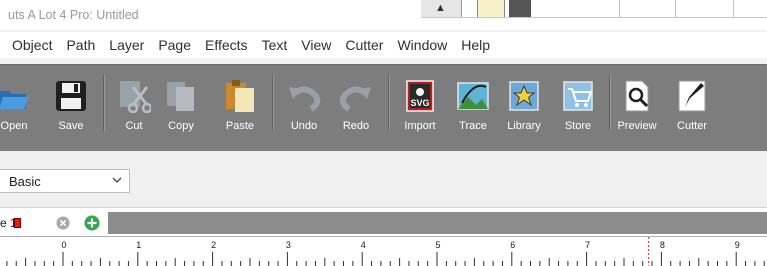 This screenshot has width=767, height=266. Describe the element at coordinates (512, 245) in the screenshot. I see `ruler-label: 6` at that location.